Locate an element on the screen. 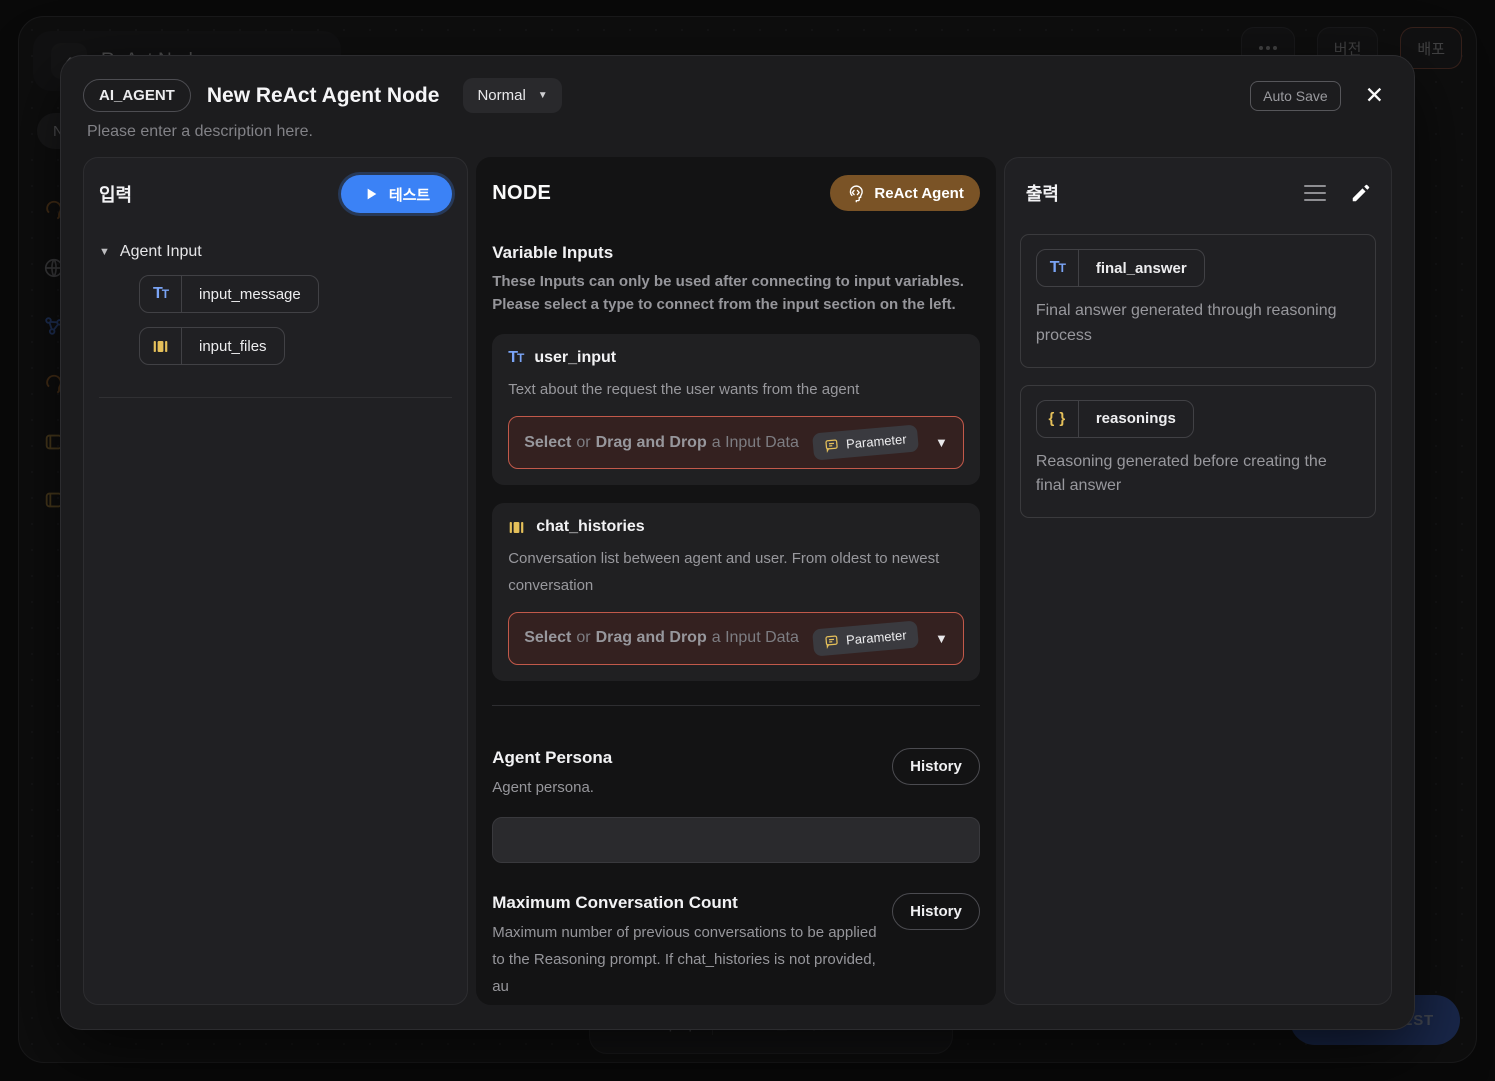  input-variable-input-message: TT input_message is located at coordinates (229, 294).